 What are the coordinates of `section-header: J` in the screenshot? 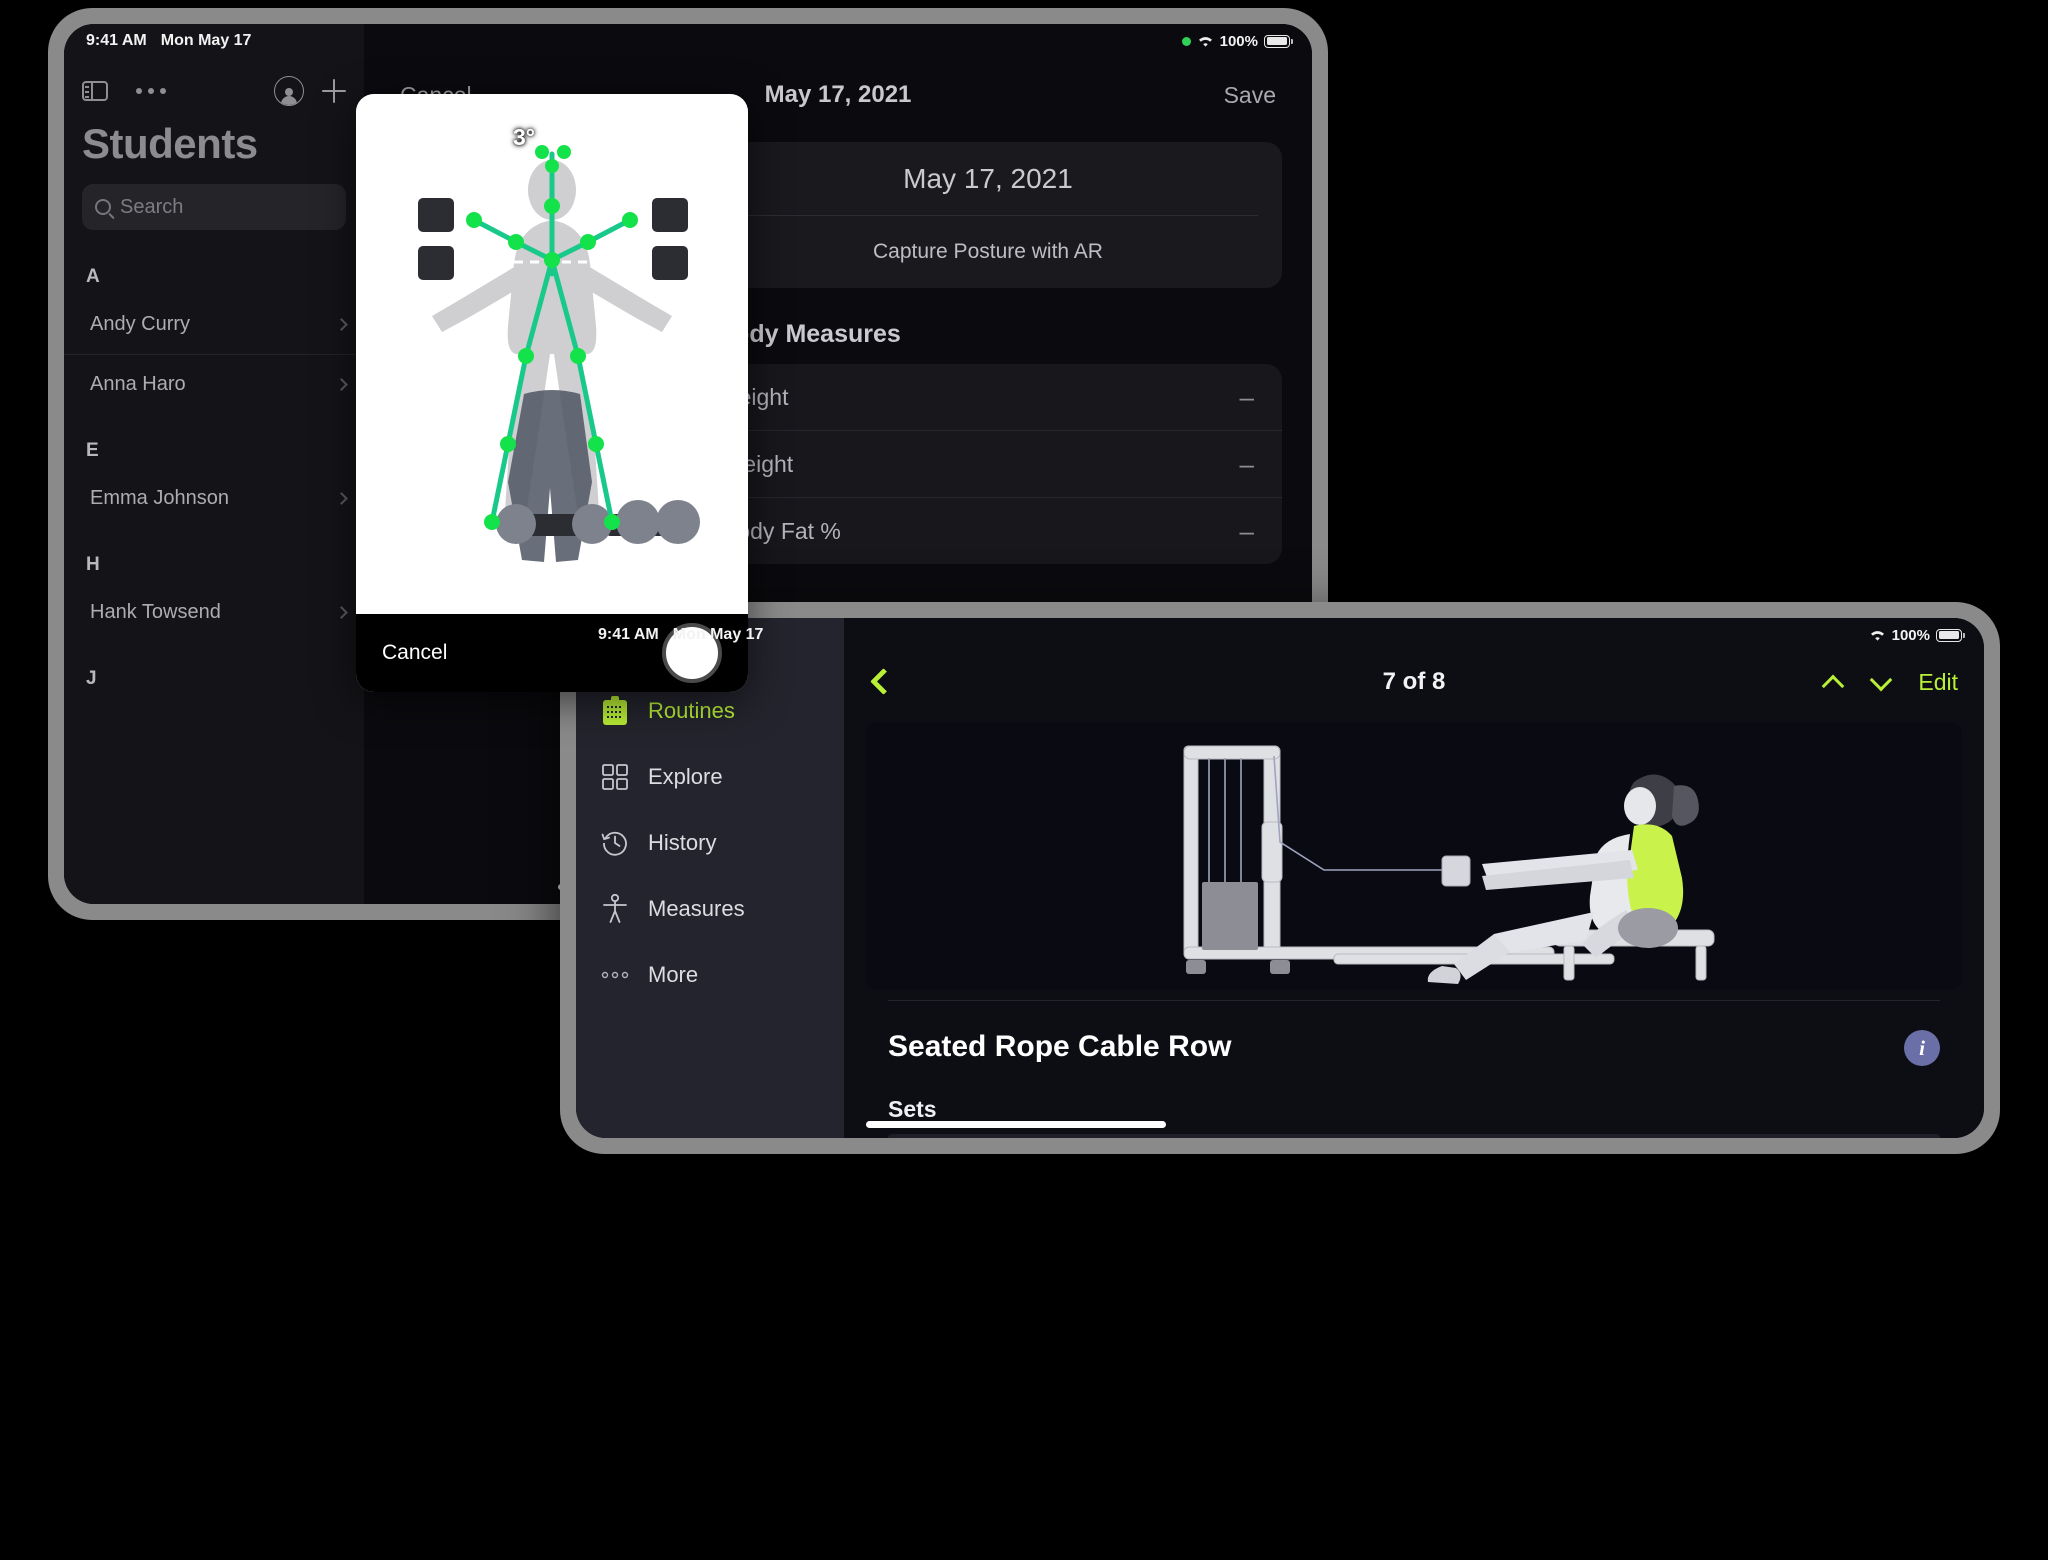 It's located at (91, 678).